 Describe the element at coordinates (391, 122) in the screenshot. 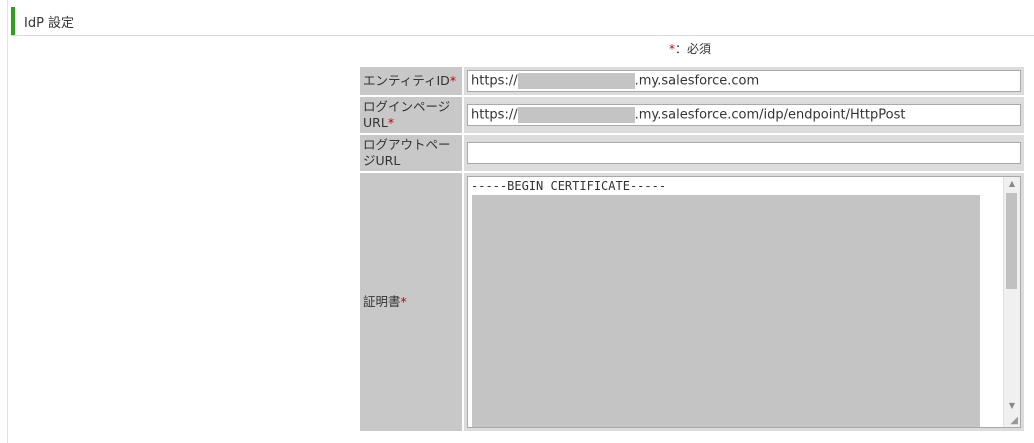

I see `login-url-required-mark: *` at that location.